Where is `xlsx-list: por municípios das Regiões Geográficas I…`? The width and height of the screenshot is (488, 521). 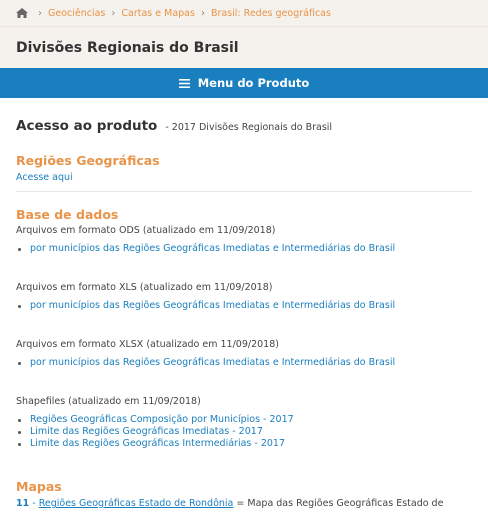
xlsx-list: por municípios das Regiões Geográficas I… is located at coordinates (244, 363).